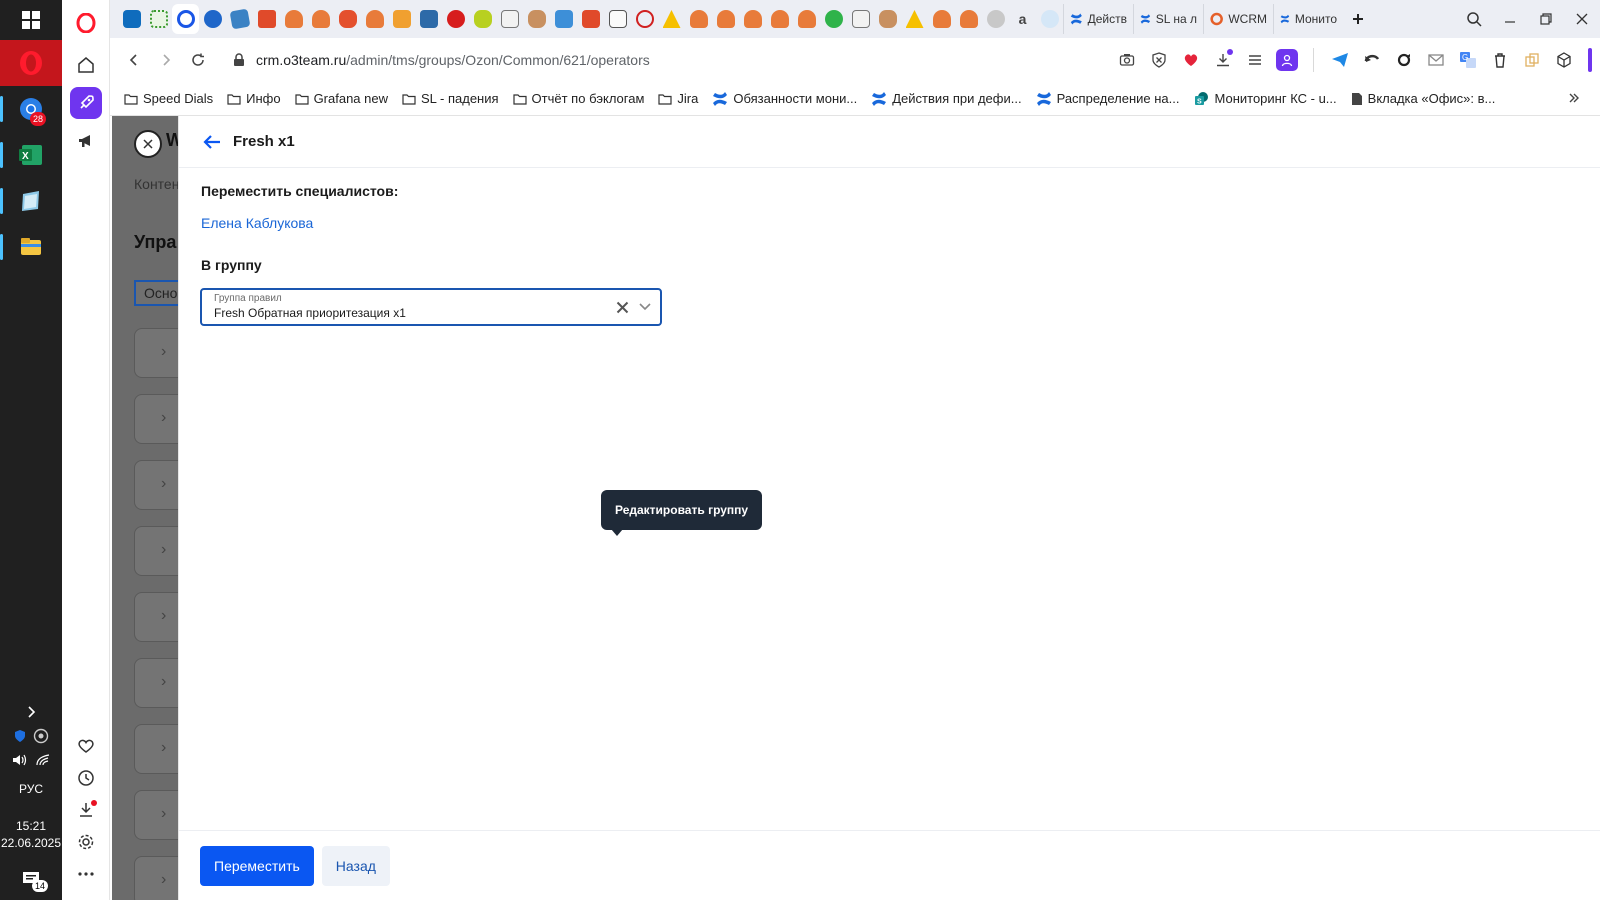 The width and height of the screenshot is (1600, 900). I want to click on adblock-button, so click(1159, 60).